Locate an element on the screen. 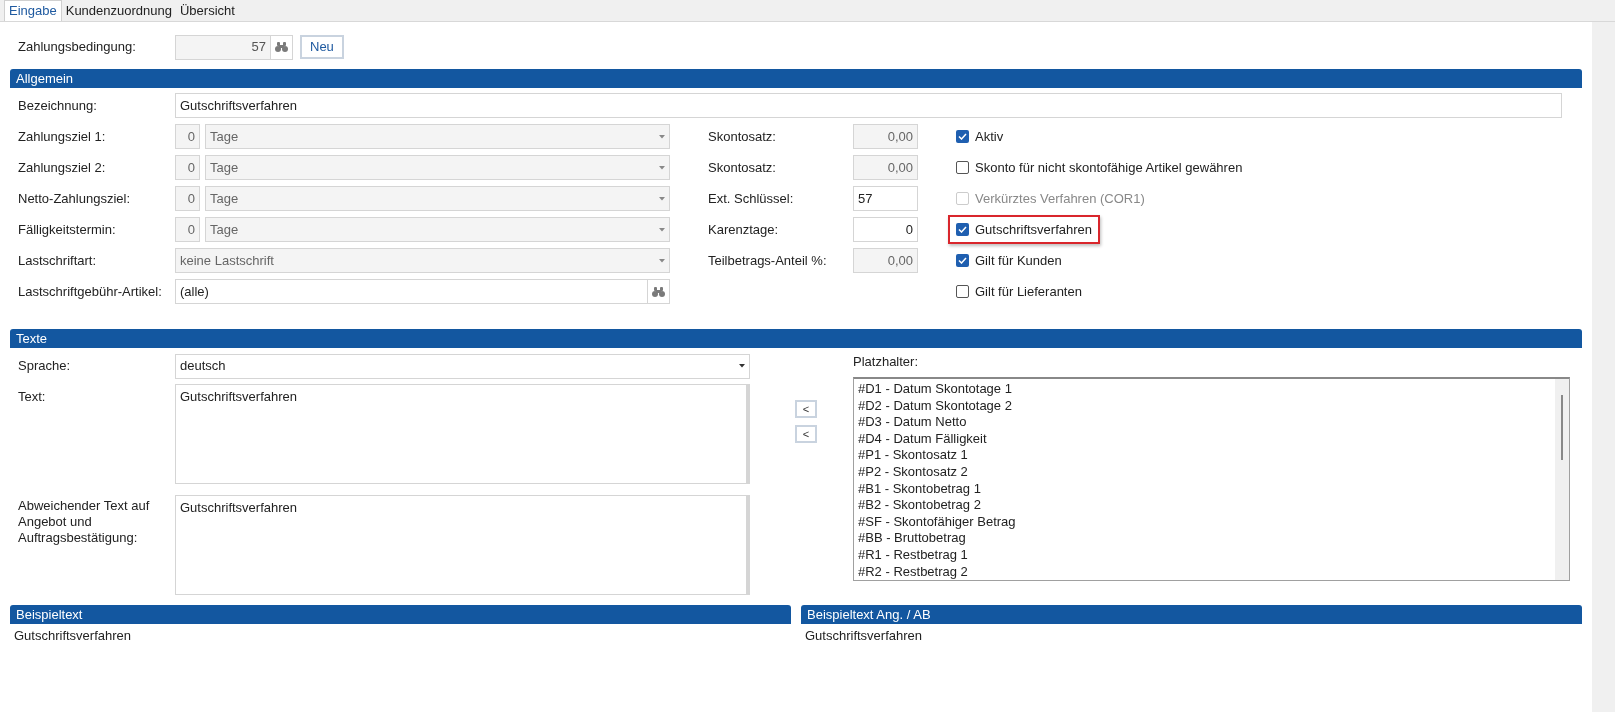 The width and height of the screenshot is (1615, 712). tab: Eingabe is located at coordinates (33, 10).